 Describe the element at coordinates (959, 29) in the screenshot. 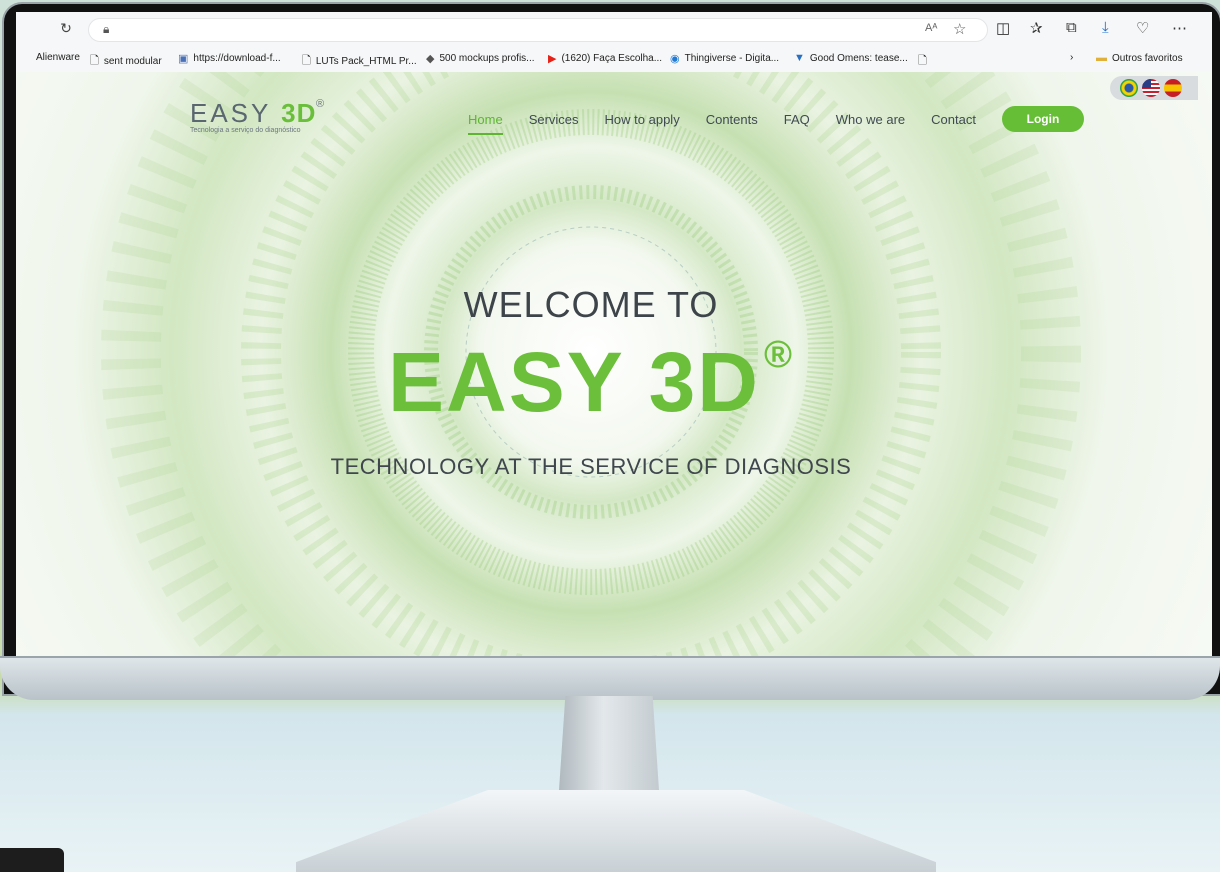

I see `favorite-star-icon: ☆` at that location.